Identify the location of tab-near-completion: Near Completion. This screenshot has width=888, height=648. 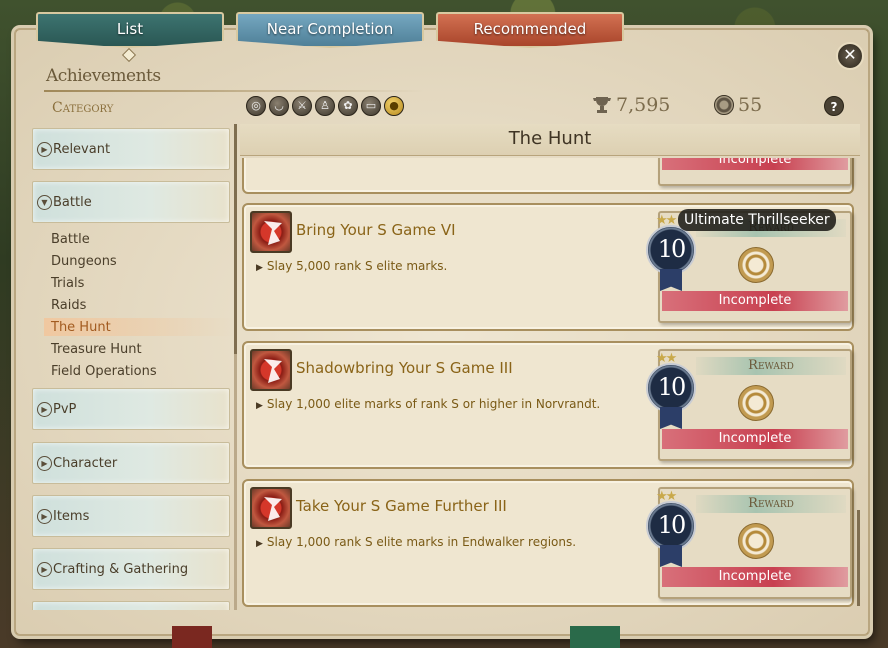
(330, 30).